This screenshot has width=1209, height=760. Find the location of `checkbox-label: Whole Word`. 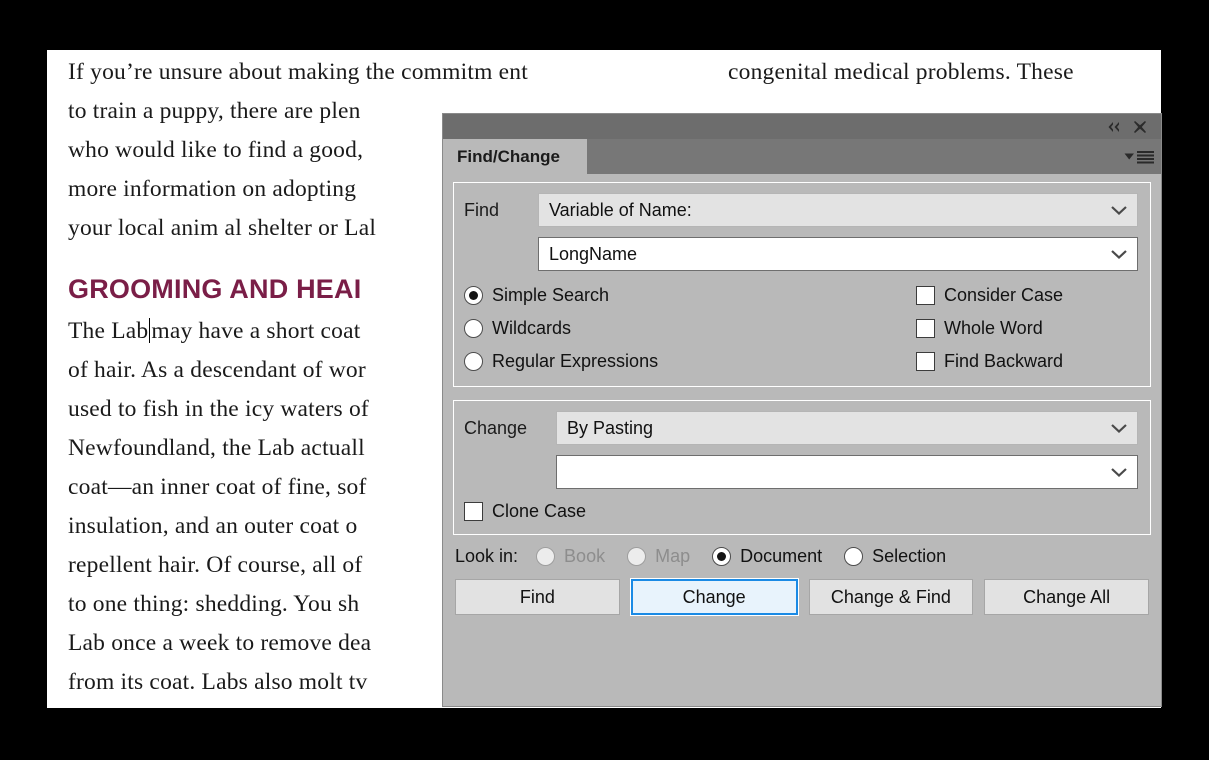

checkbox-label: Whole Word is located at coordinates (993, 328).